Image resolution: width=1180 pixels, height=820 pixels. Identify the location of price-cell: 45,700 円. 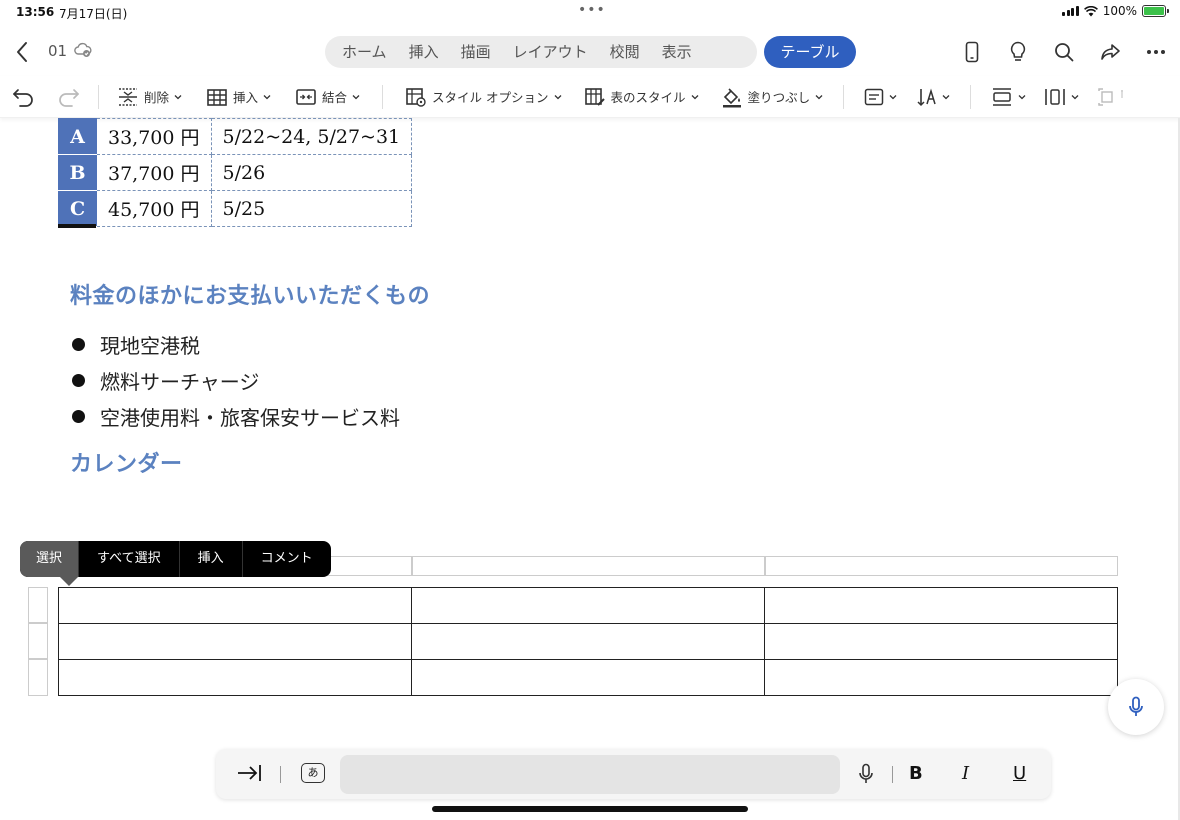
(154, 208).